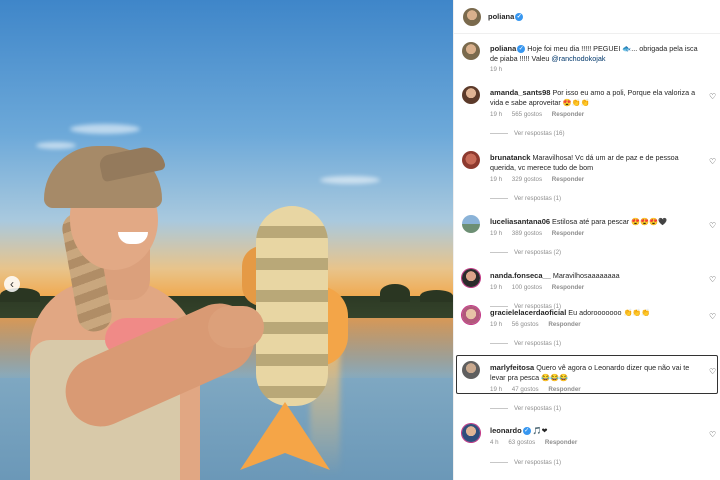 This screenshot has height=480, width=720. I want to click on comment-text: 🎵❤, so click(540, 430).